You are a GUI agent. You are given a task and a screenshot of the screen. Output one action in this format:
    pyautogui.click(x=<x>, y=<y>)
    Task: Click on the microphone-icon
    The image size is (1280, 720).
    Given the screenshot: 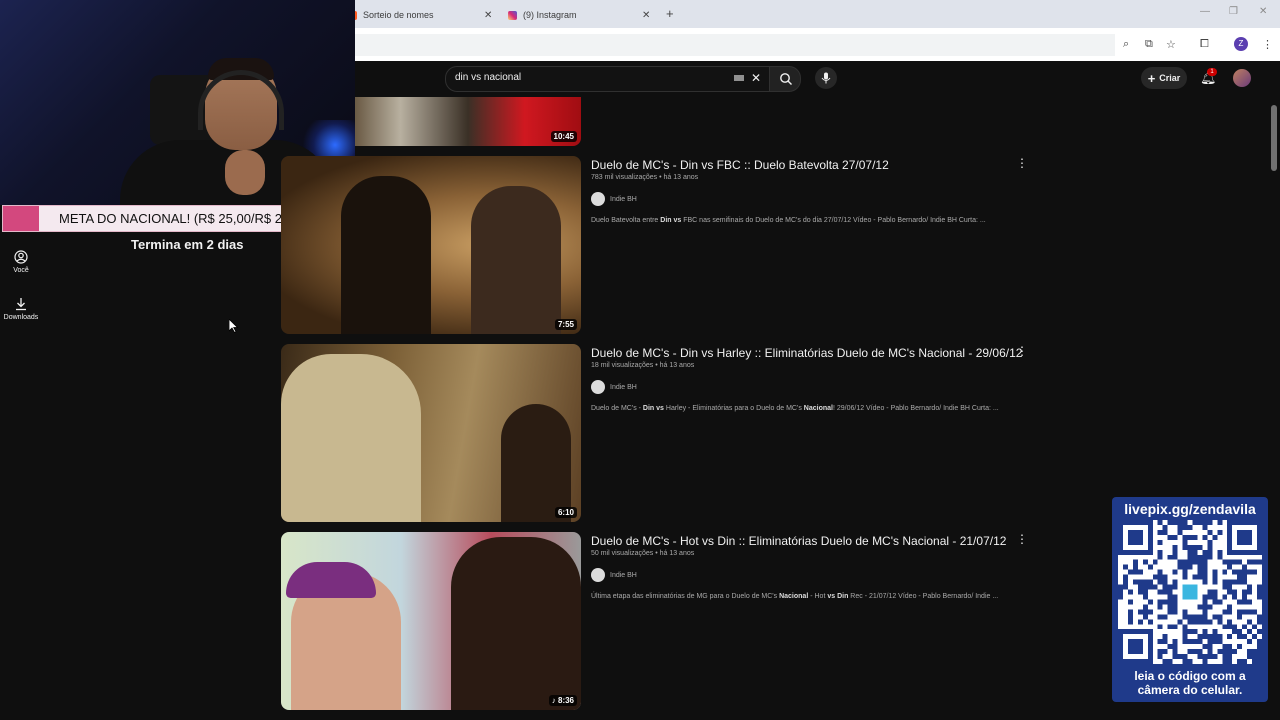 What is the action you would take?
    pyautogui.click(x=826, y=78)
    